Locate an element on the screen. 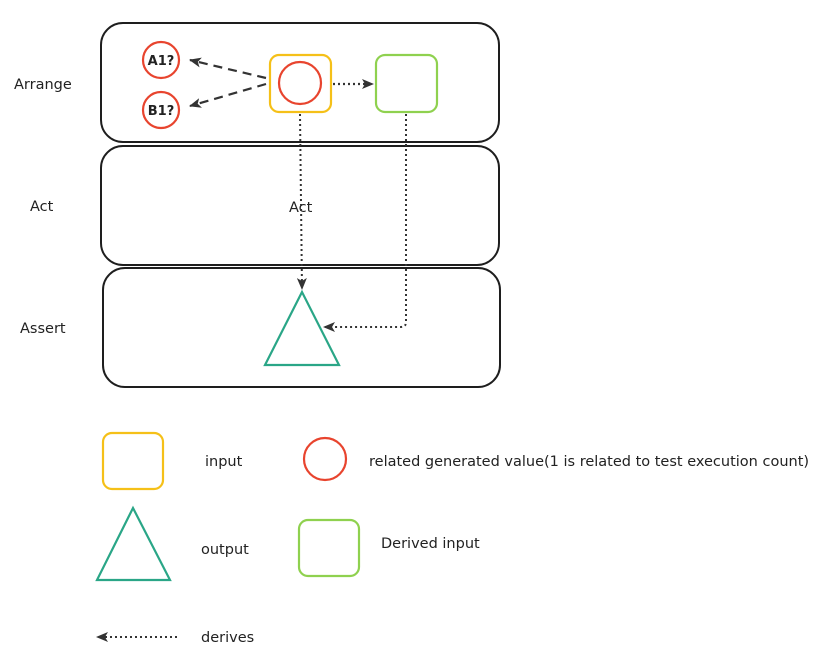  legend-output-label: output is located at coordinates (225, 550).